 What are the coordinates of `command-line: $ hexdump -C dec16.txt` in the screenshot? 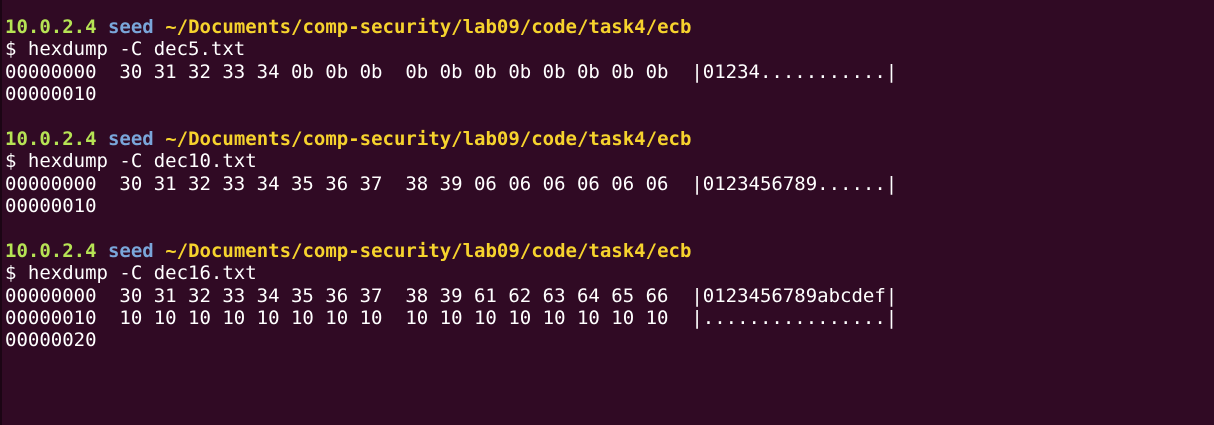 It's located at (131, 273).